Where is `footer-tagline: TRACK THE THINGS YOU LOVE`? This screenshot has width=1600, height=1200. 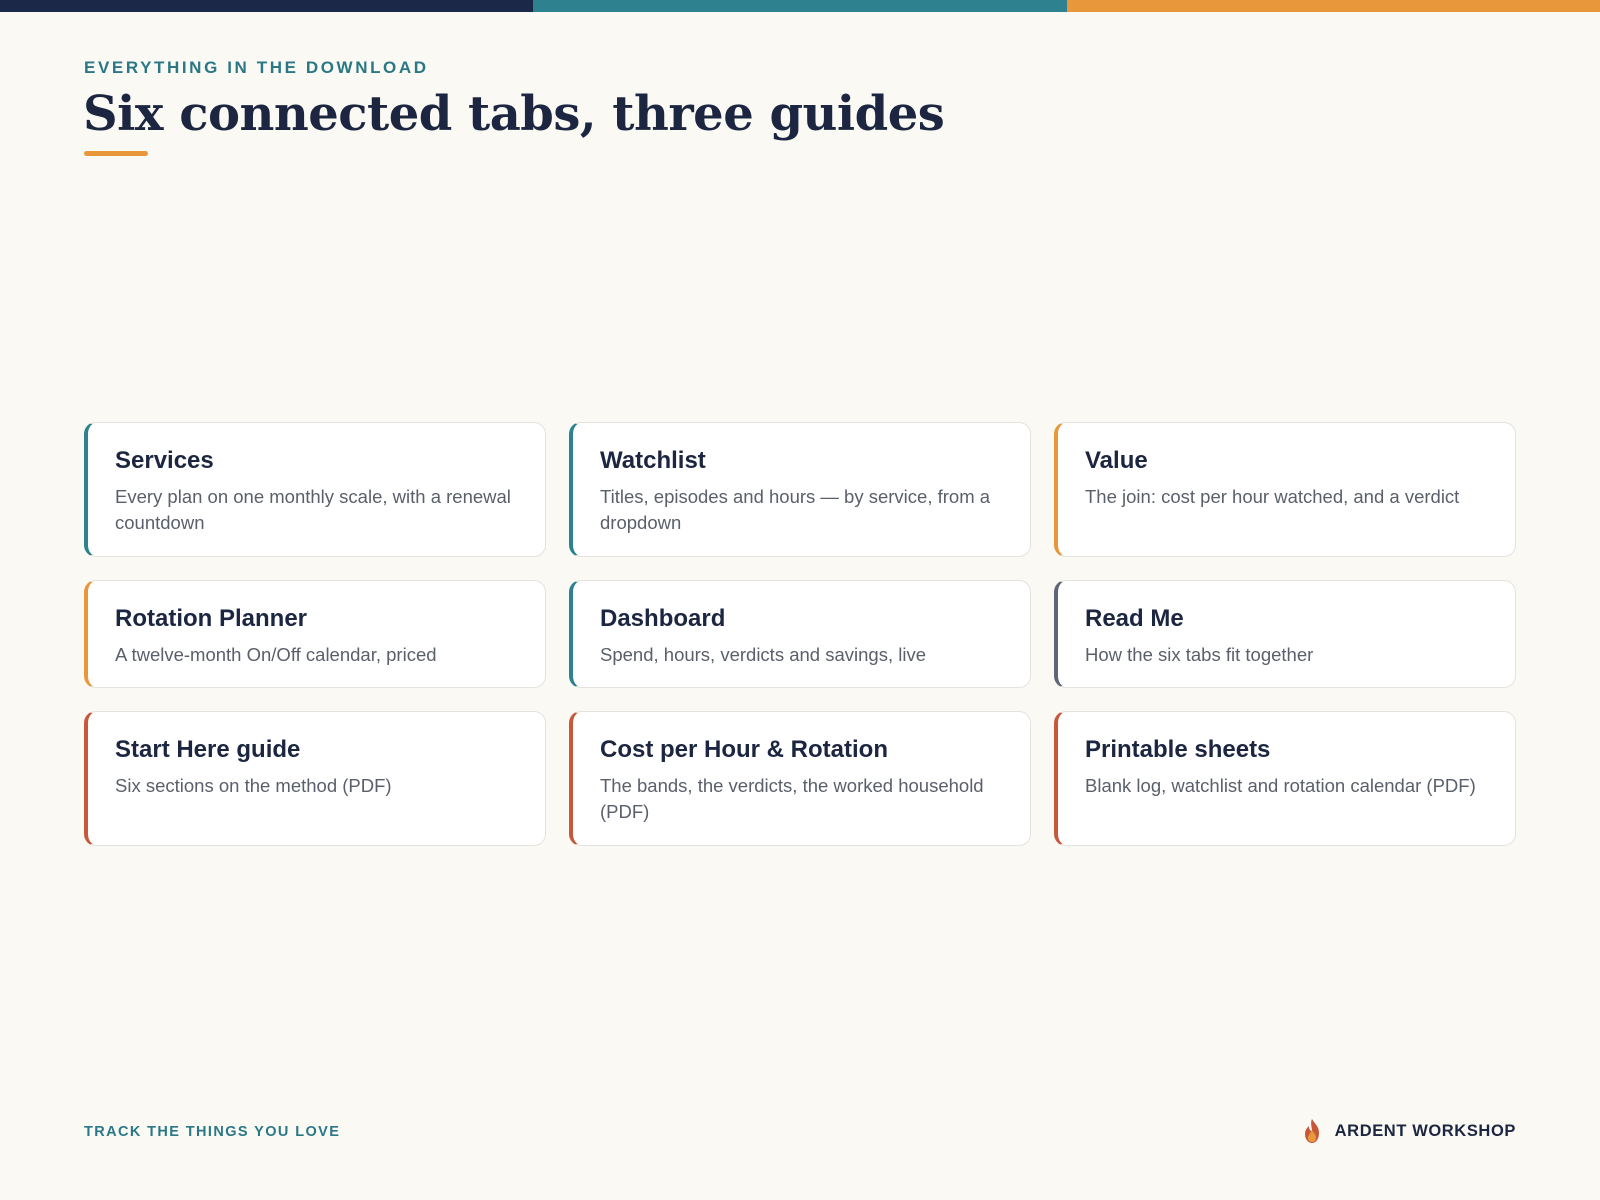 footer-tagline: TRACK THE THINGS YOU LOVE is located at coordinates (212, 1132).